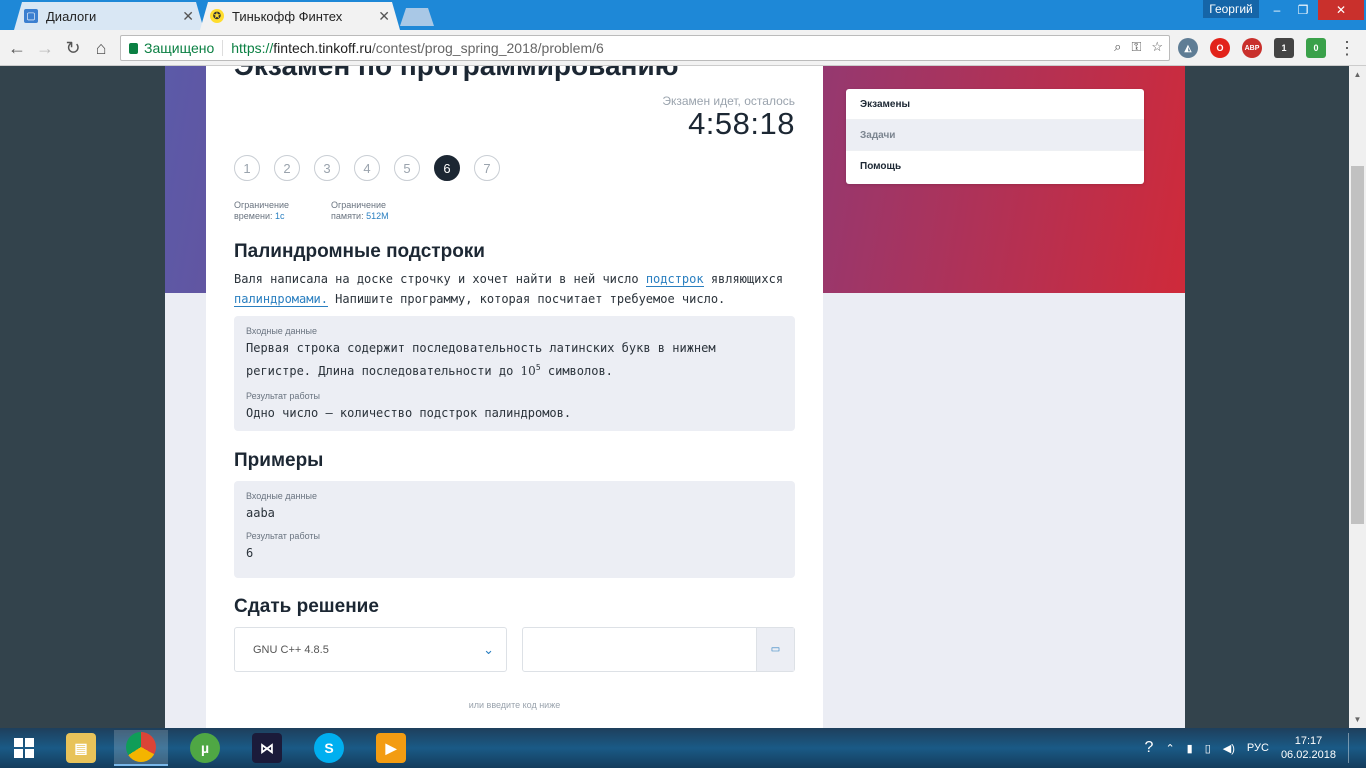 The height and width of the screenshot is (768, 1366). What do you see at coordinates (252, 48) in the screenshot?
I see `url-scheme: https://` at bounding box center [252, 48].